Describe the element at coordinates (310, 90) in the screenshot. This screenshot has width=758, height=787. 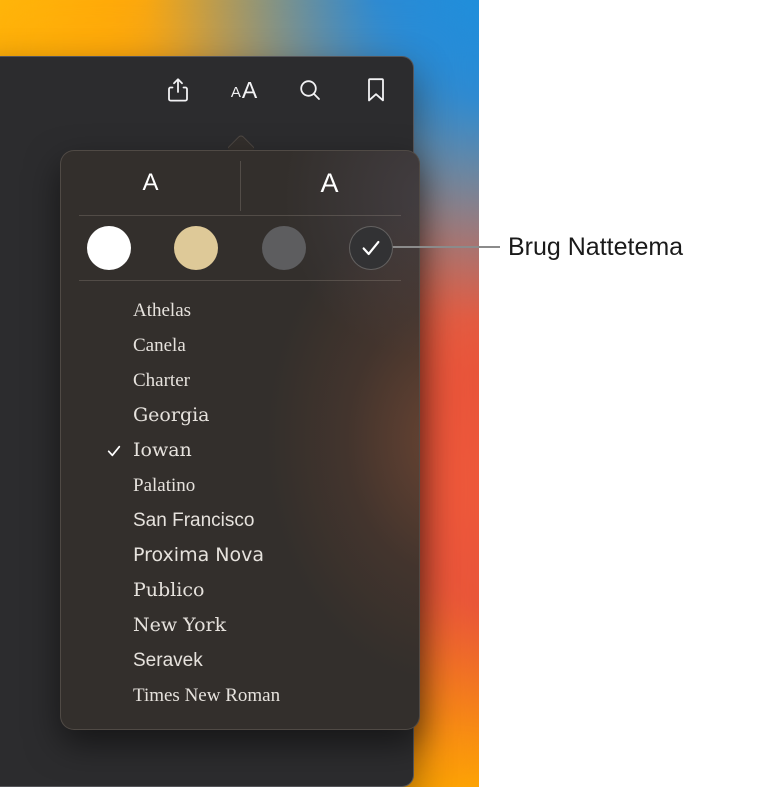
I see `search-icon` at that location.